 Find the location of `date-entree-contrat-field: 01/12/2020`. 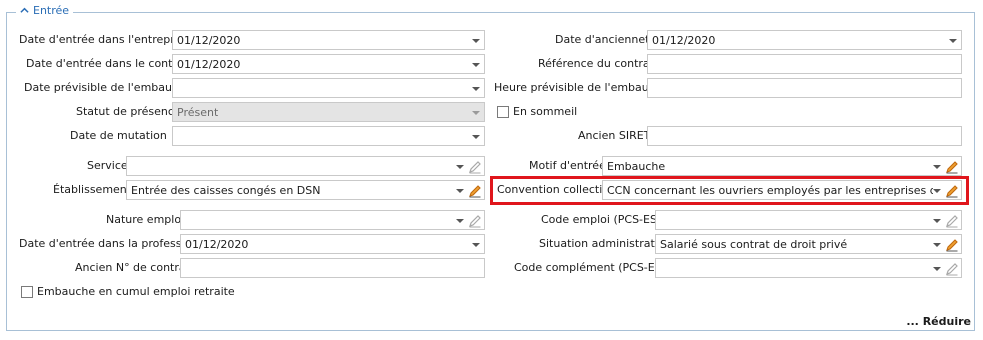

date-entree-contrat-field: 01/12/2020 is located at coordinates (328, 64).